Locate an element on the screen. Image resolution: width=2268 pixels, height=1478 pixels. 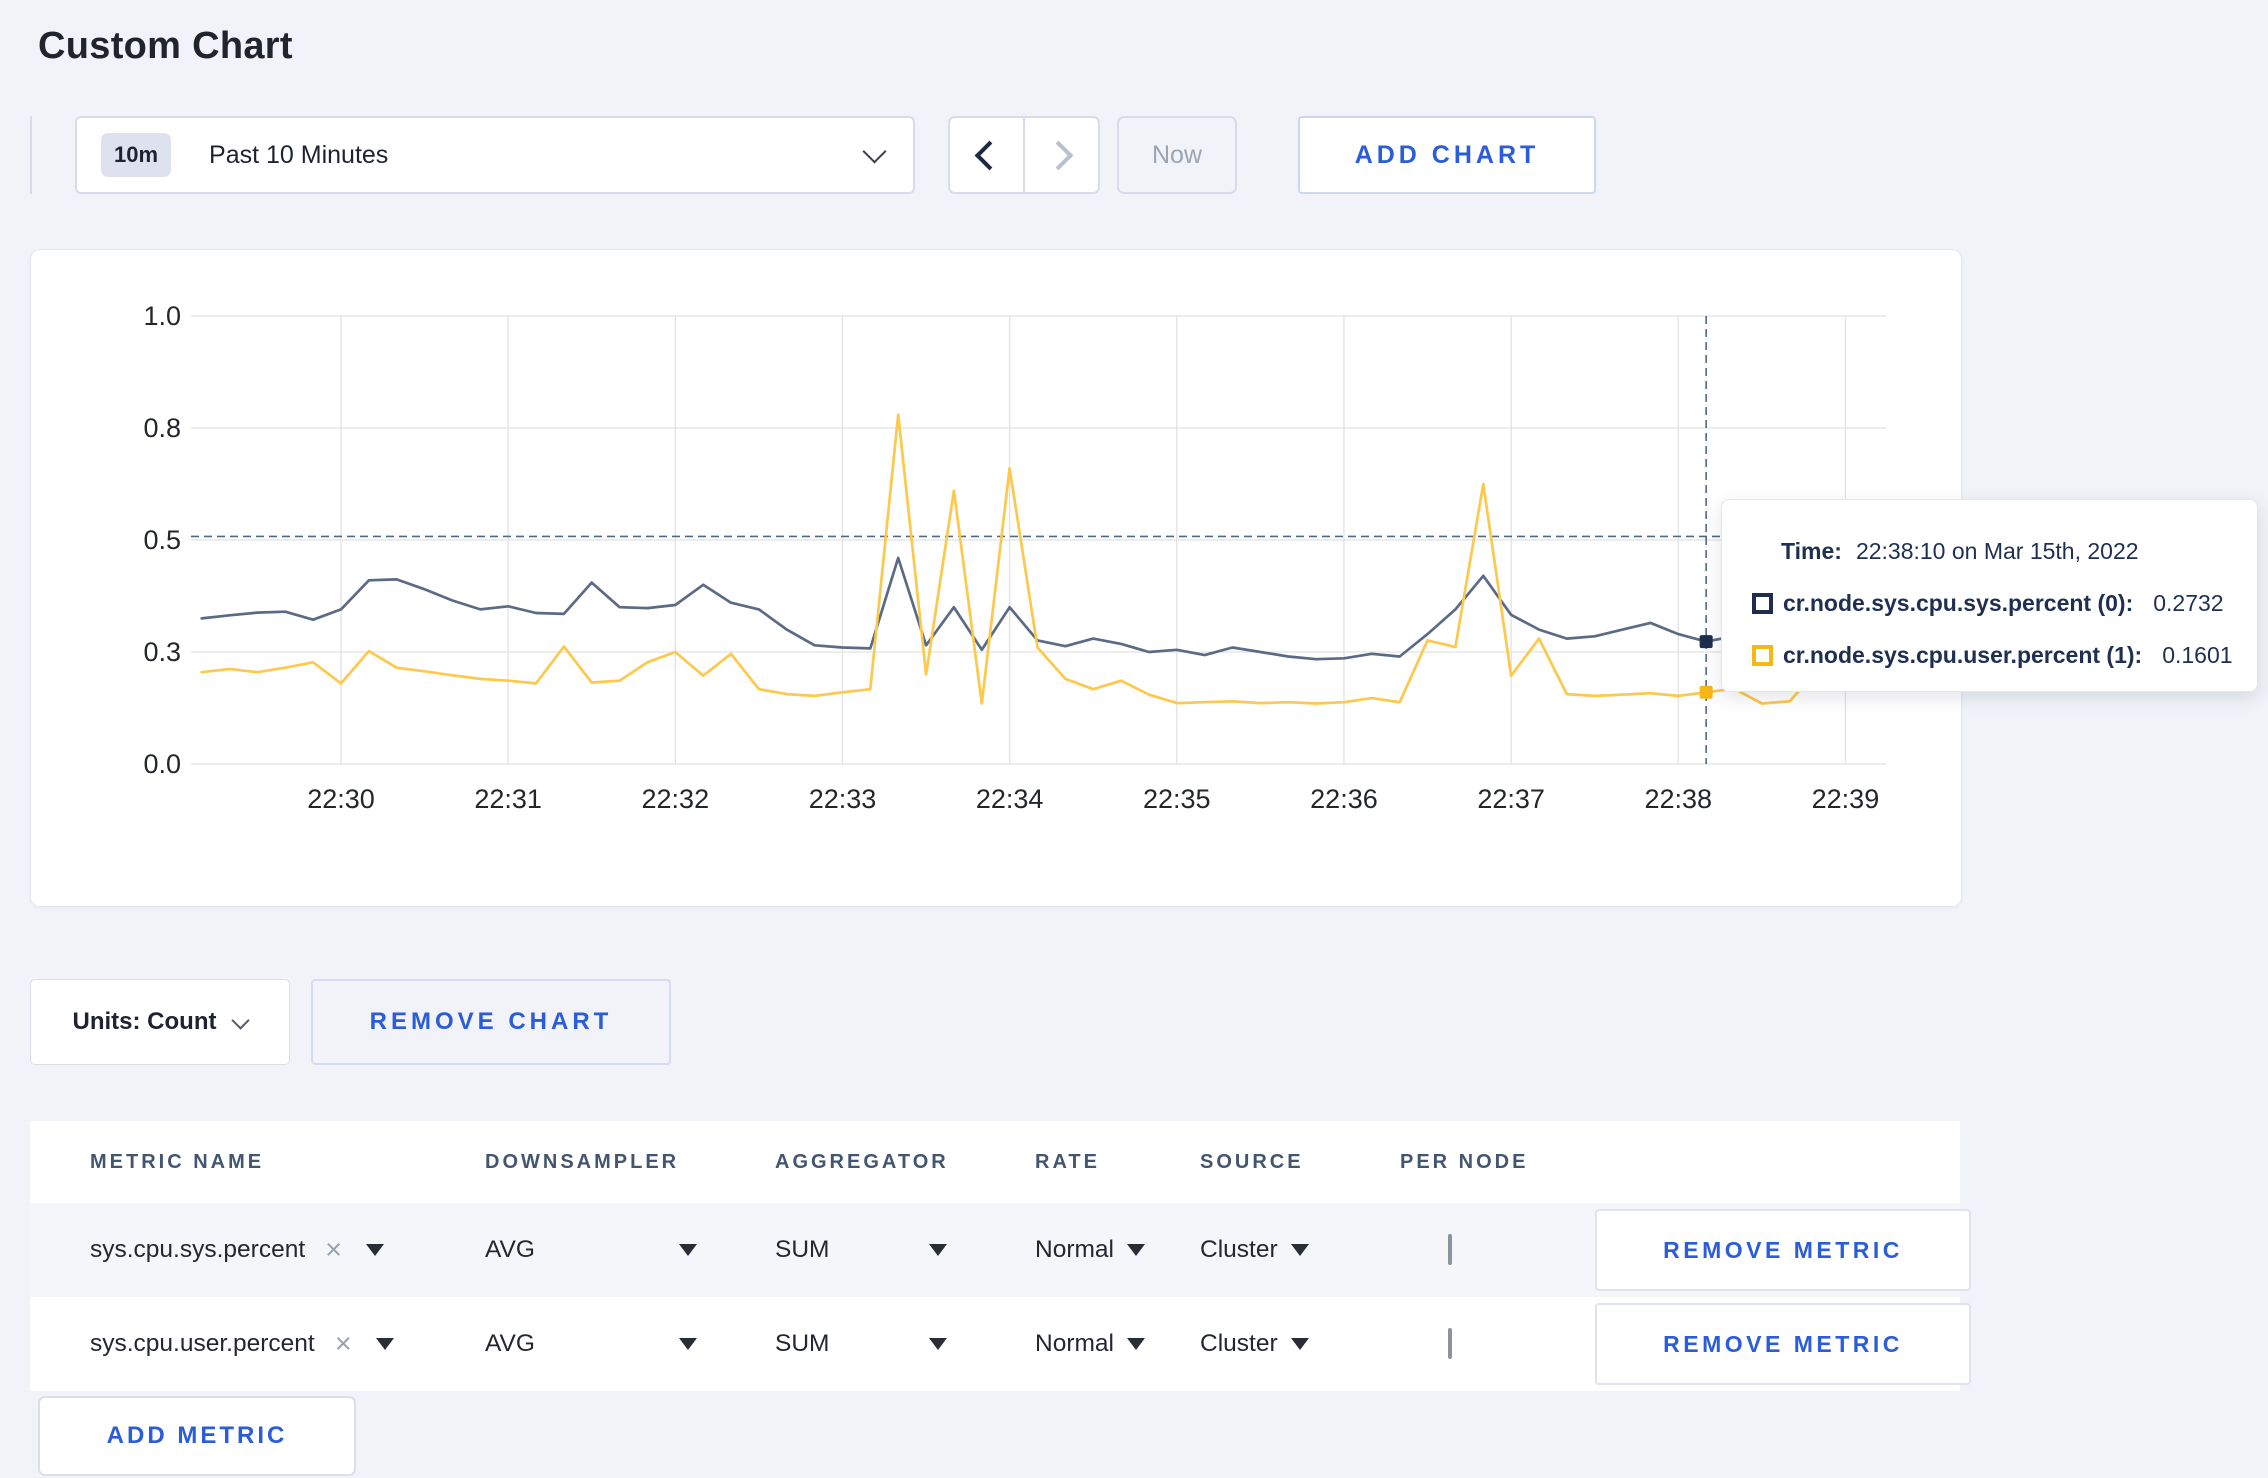
add-chart-button: ADD CHART is located at coordinates (1447, 155).